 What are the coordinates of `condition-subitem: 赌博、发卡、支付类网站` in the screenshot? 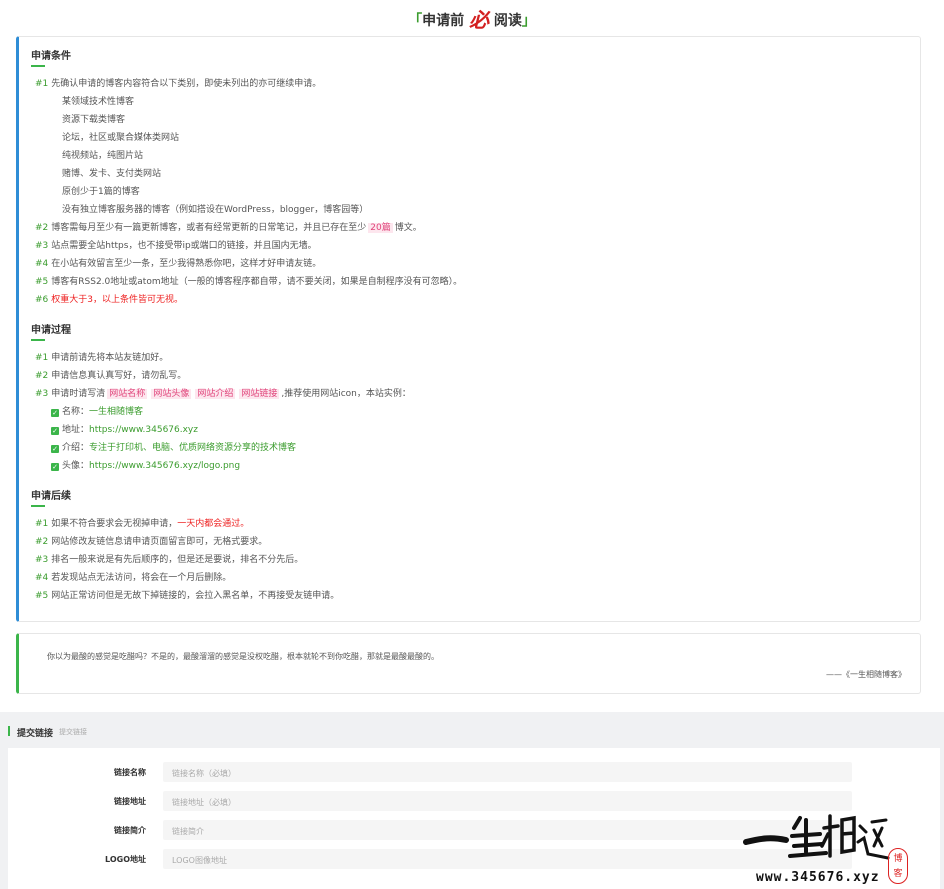 It's located at (112, 174).